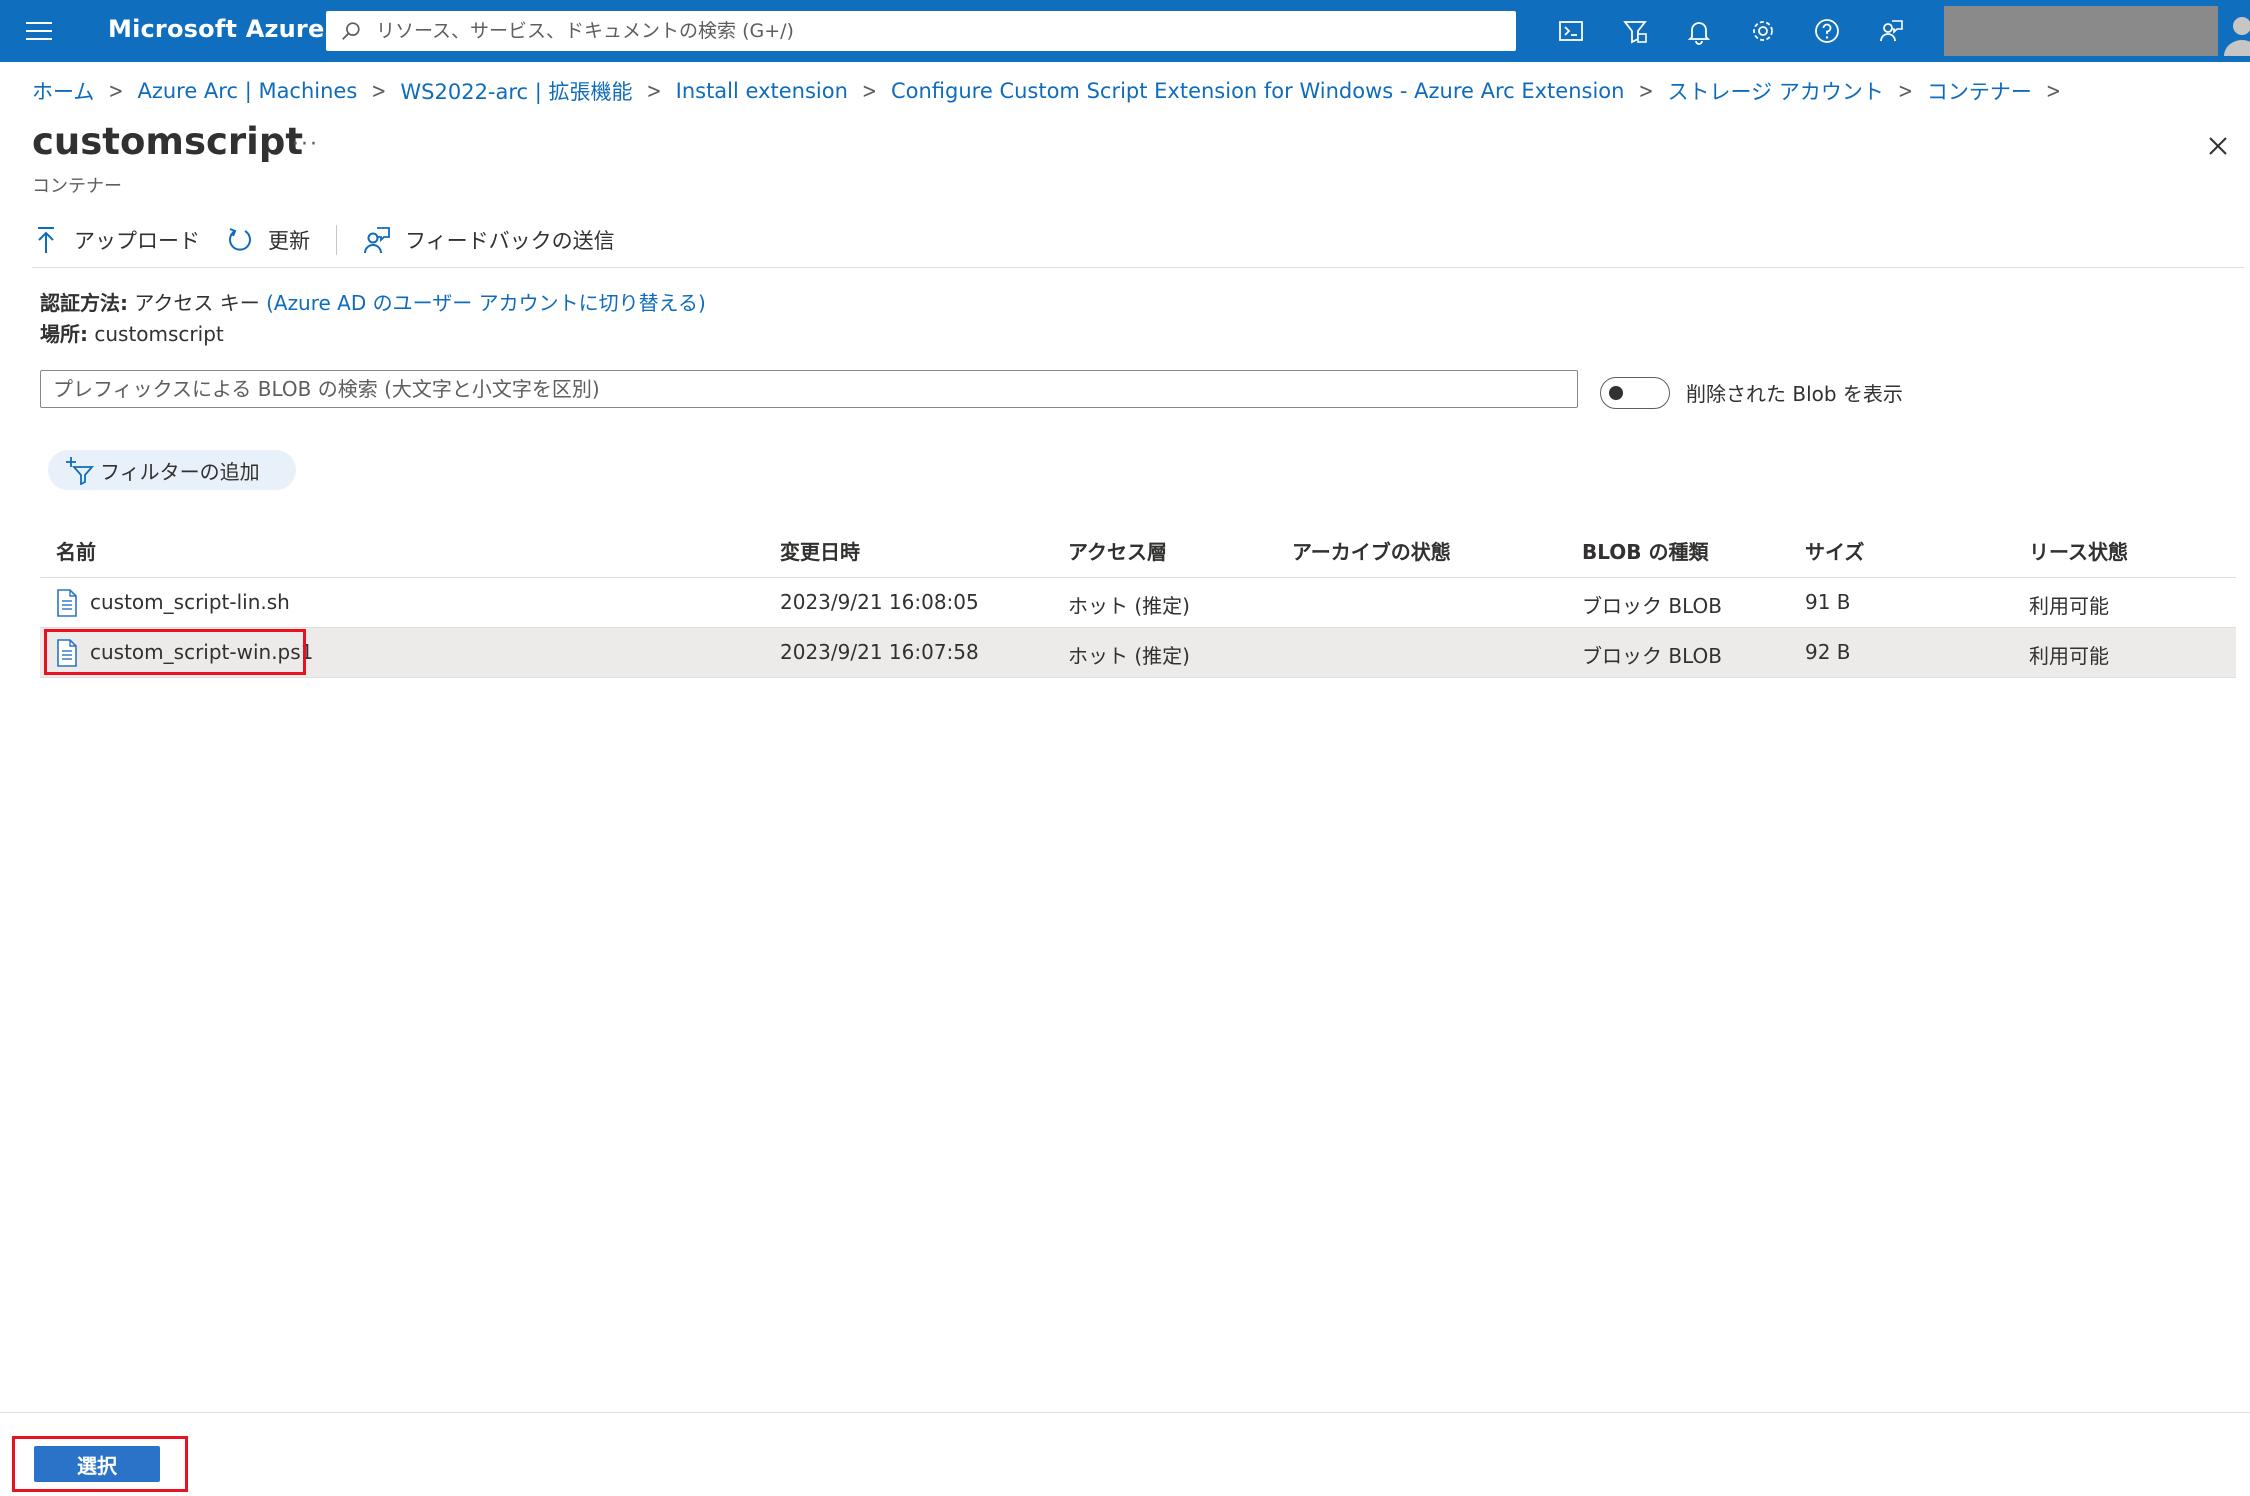  Describe the element at coordinates (2218, 146) in the screenshot. I see `close-icon` at that location.